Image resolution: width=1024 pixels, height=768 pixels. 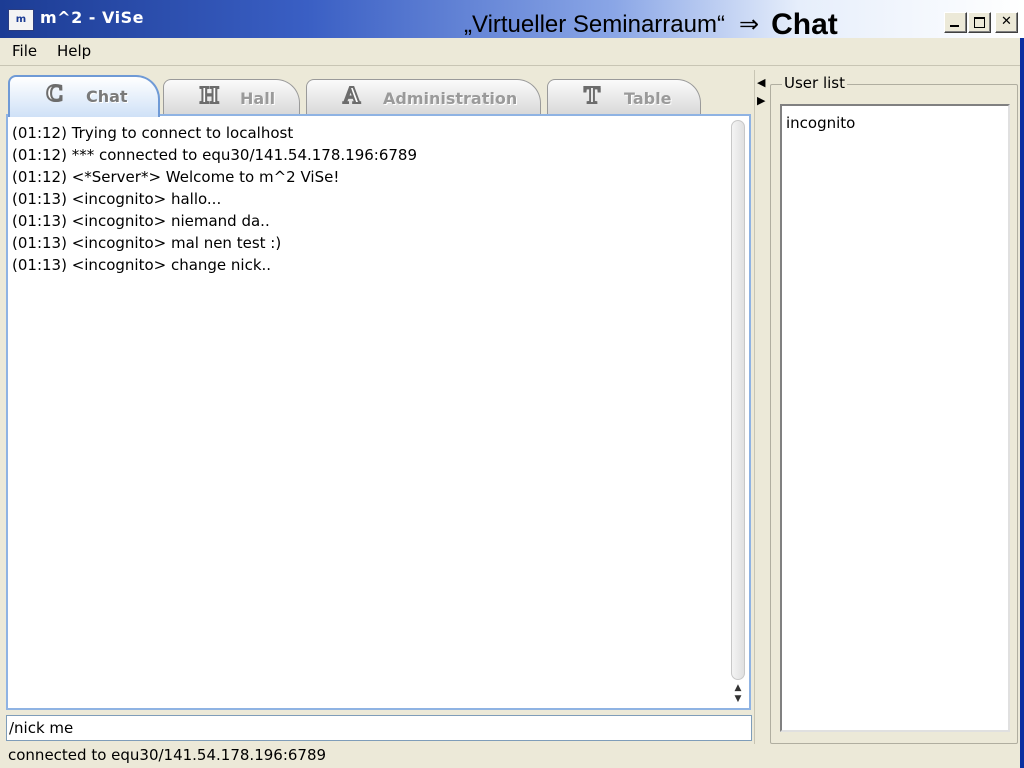 What do you see at coordinates (450, 98) in the screenshot?
I see `tab-label: Administration` at bounding box center [450, 98].